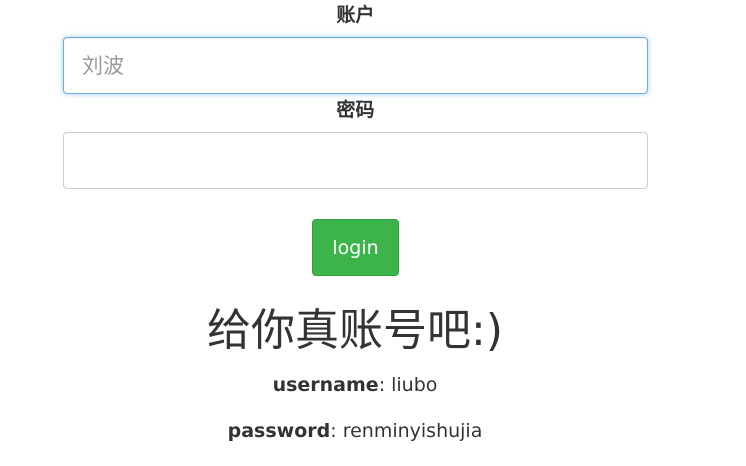 The image size is (746, 466). Describe the element at coordinates (355, 330) in the screenshot. I see `hint-title: 给你真账号吧:)` at that location.